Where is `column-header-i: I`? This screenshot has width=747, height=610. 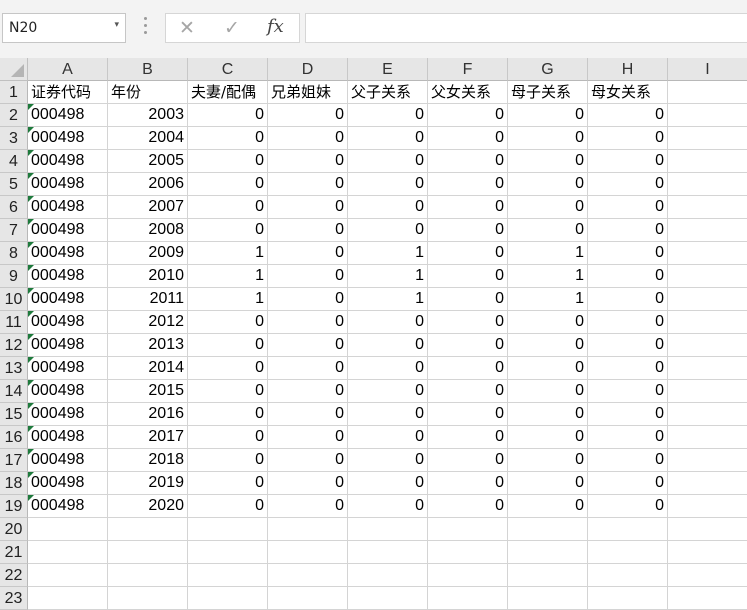 column-header-i: I is located at coordinates (707, 69).